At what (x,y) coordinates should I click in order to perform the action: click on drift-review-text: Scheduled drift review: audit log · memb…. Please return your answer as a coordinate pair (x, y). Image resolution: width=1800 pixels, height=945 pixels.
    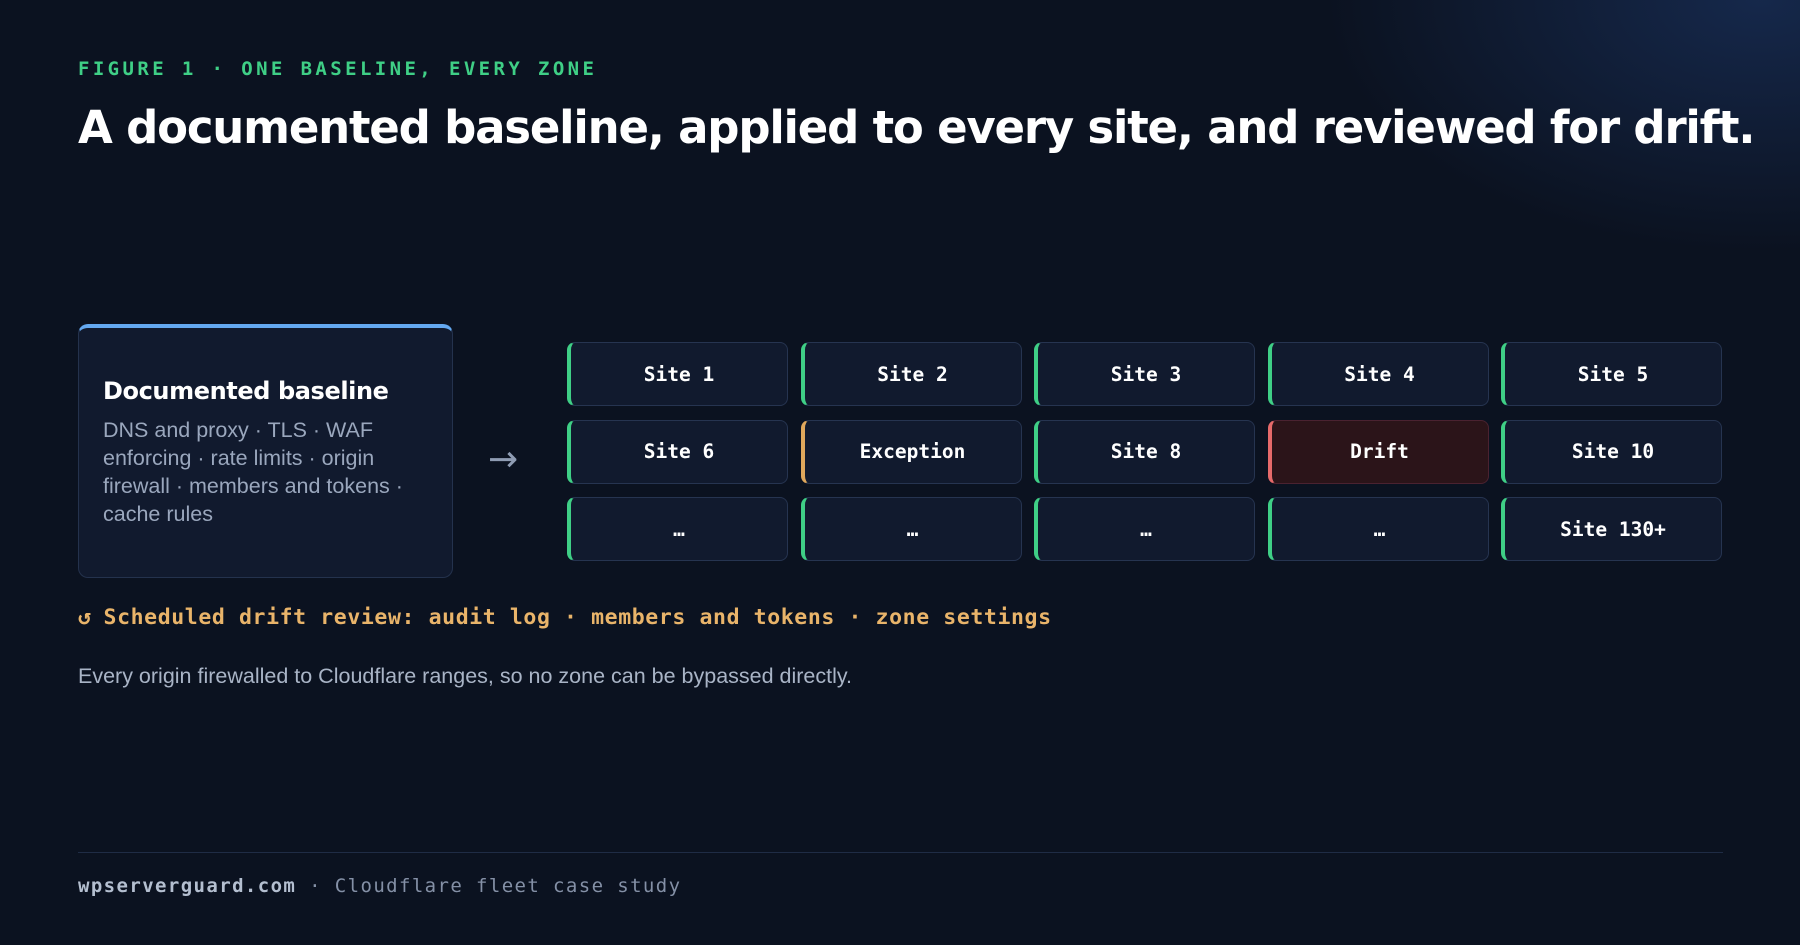
    Looking at the image, I should click on (577, 617).